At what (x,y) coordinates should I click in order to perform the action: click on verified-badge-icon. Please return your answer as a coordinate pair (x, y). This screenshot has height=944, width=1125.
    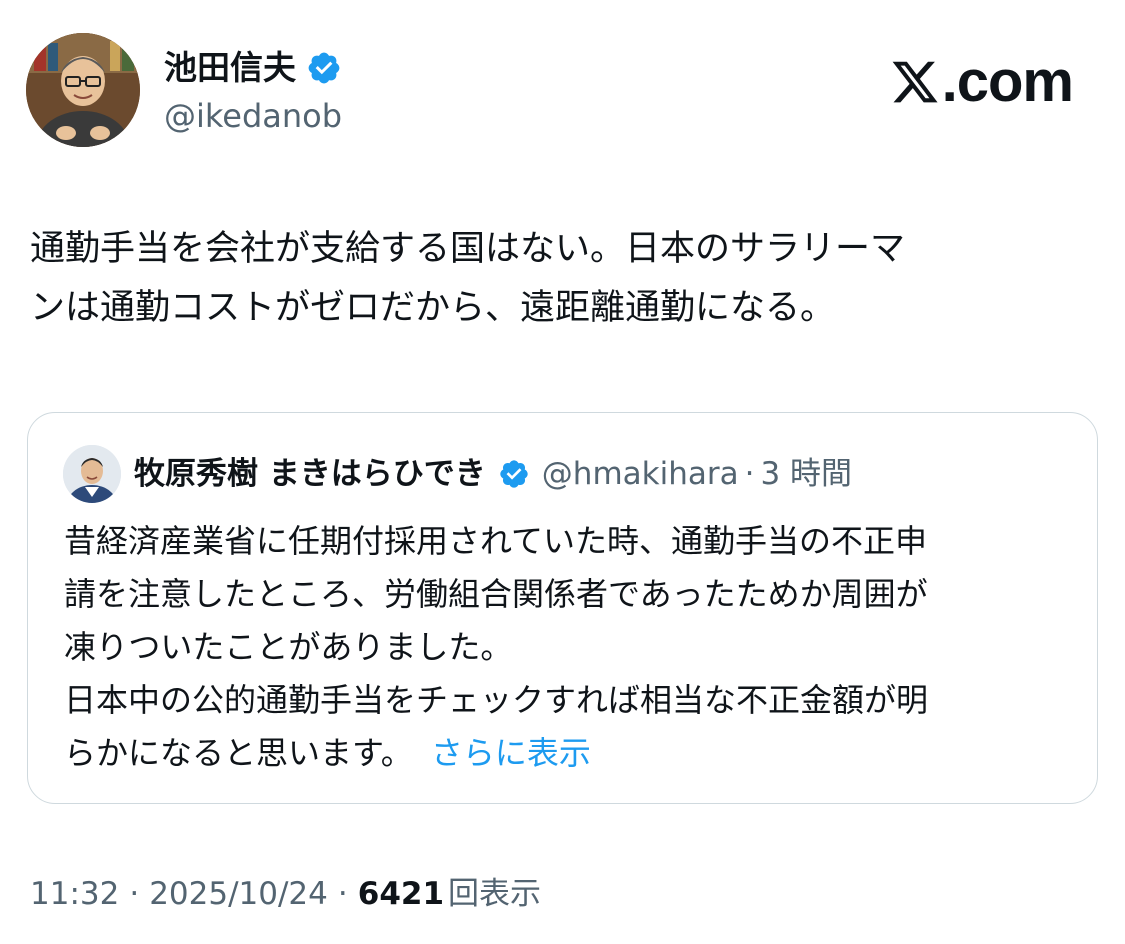
    Looking at the image, I should click on (324, 68).